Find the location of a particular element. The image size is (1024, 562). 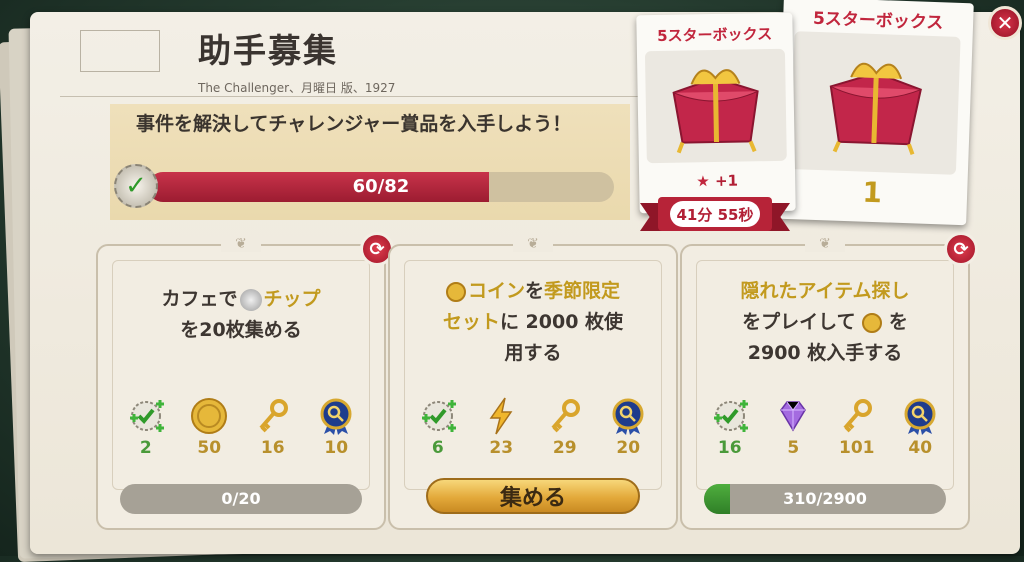

reward-item: 40 is located at coordinates (920, 427).